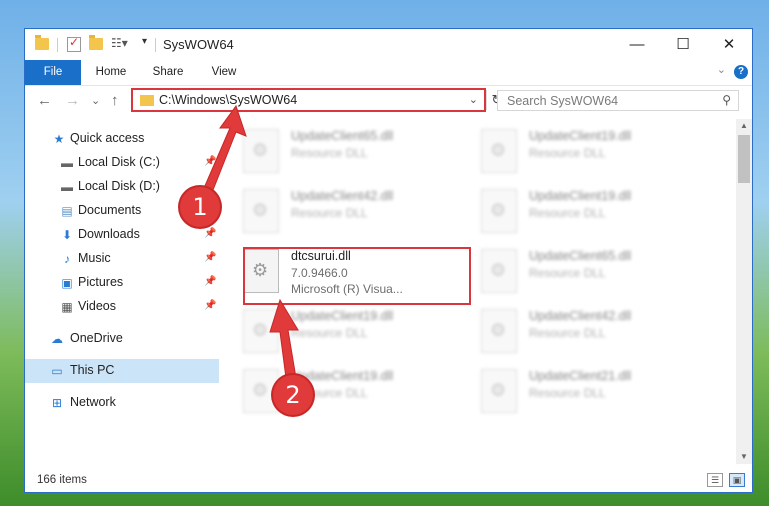  What do you see at coordinates (249, 241) in the screenshot?
I see `annotation-arrows` at bounding box center [249, 241].